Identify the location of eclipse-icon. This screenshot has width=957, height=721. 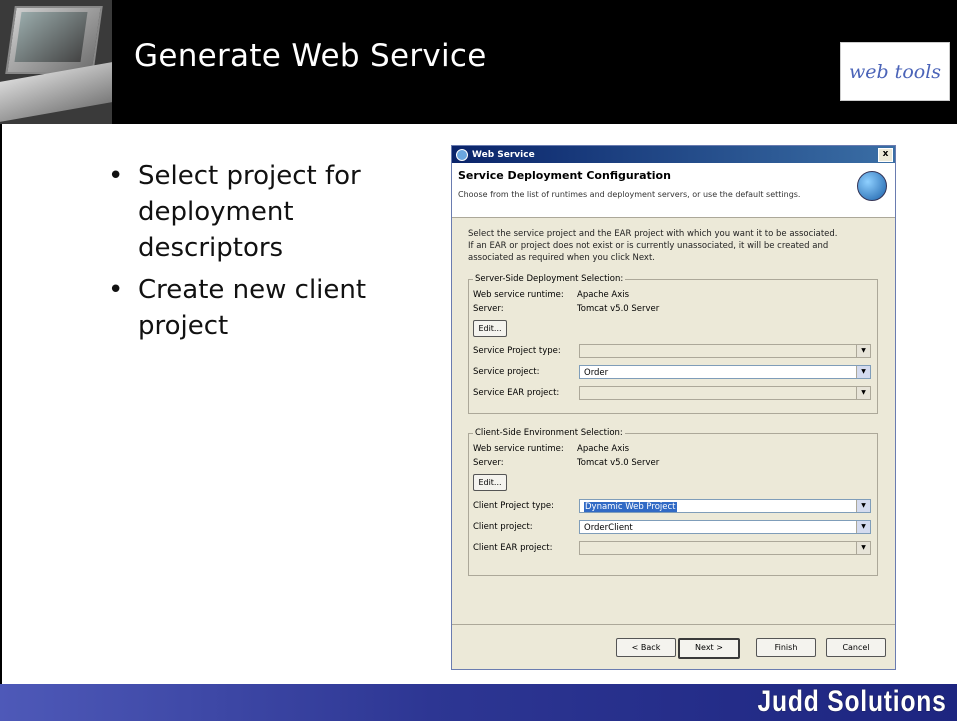
(462, 154).